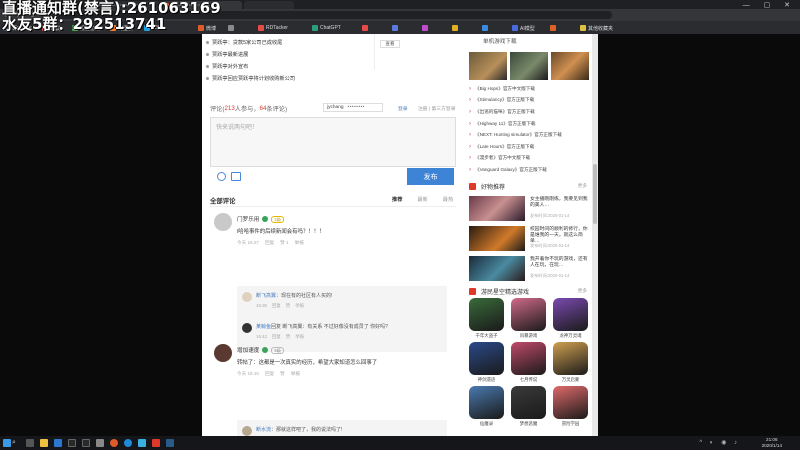  What do you see at coordinates (207, 28) in the screenshot?
I see `bookmark-item: 微博` at bounding box center [207, 28].